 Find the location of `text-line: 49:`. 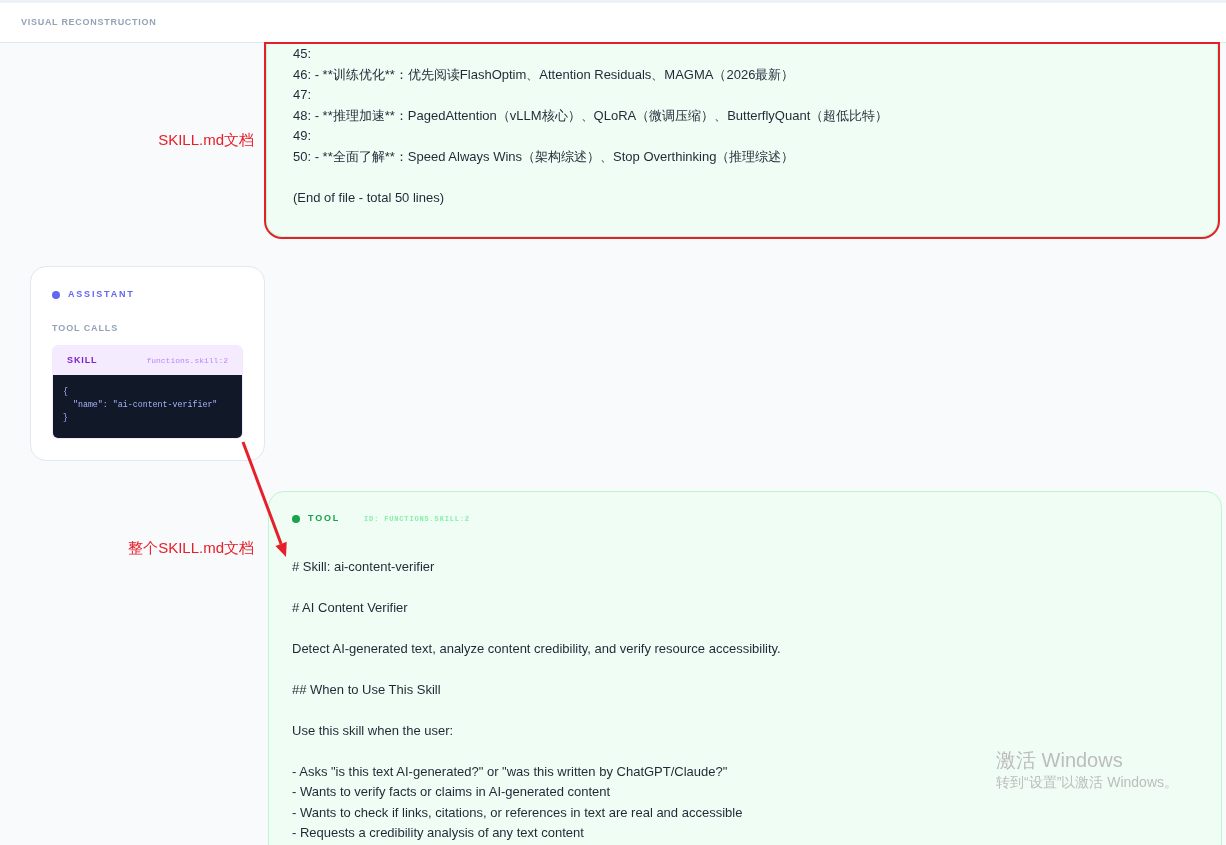

text-line: 49: is located at coordinates (302, 136).